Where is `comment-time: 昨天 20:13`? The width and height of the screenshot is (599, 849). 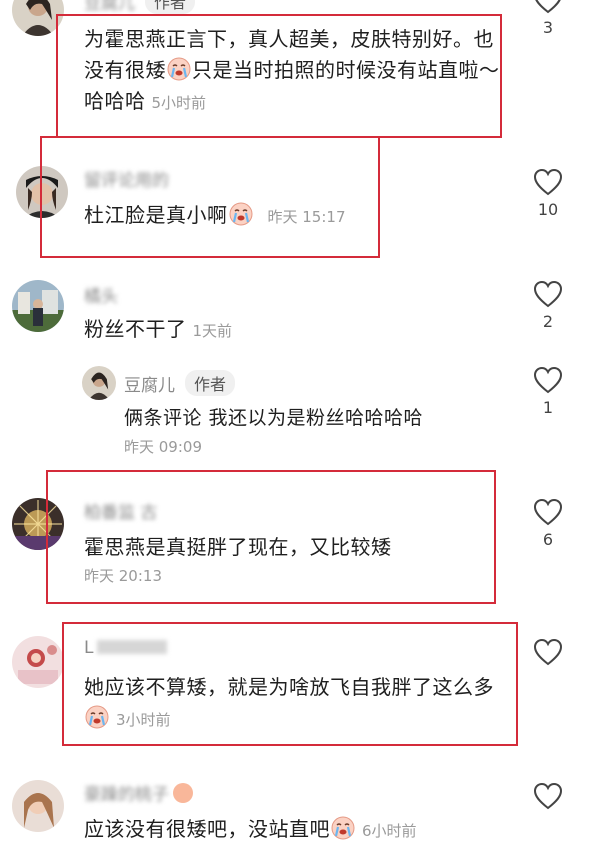
comment-time: 昨天 20:13 is located at coordinates (123, 576).